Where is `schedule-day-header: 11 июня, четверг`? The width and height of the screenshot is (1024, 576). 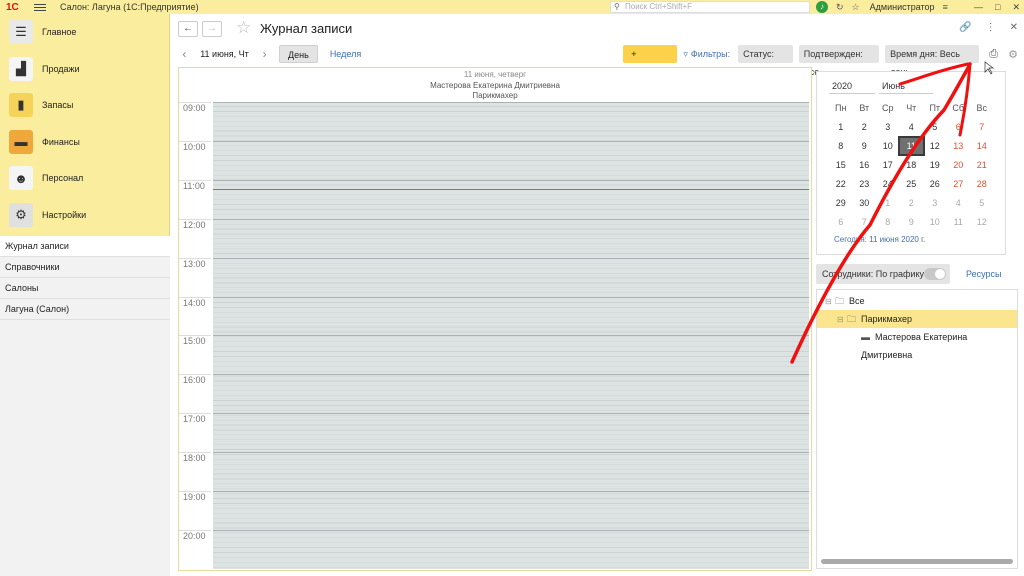 schedule-day-header: 11 июня, четверг is located at coordinates (495, 74).